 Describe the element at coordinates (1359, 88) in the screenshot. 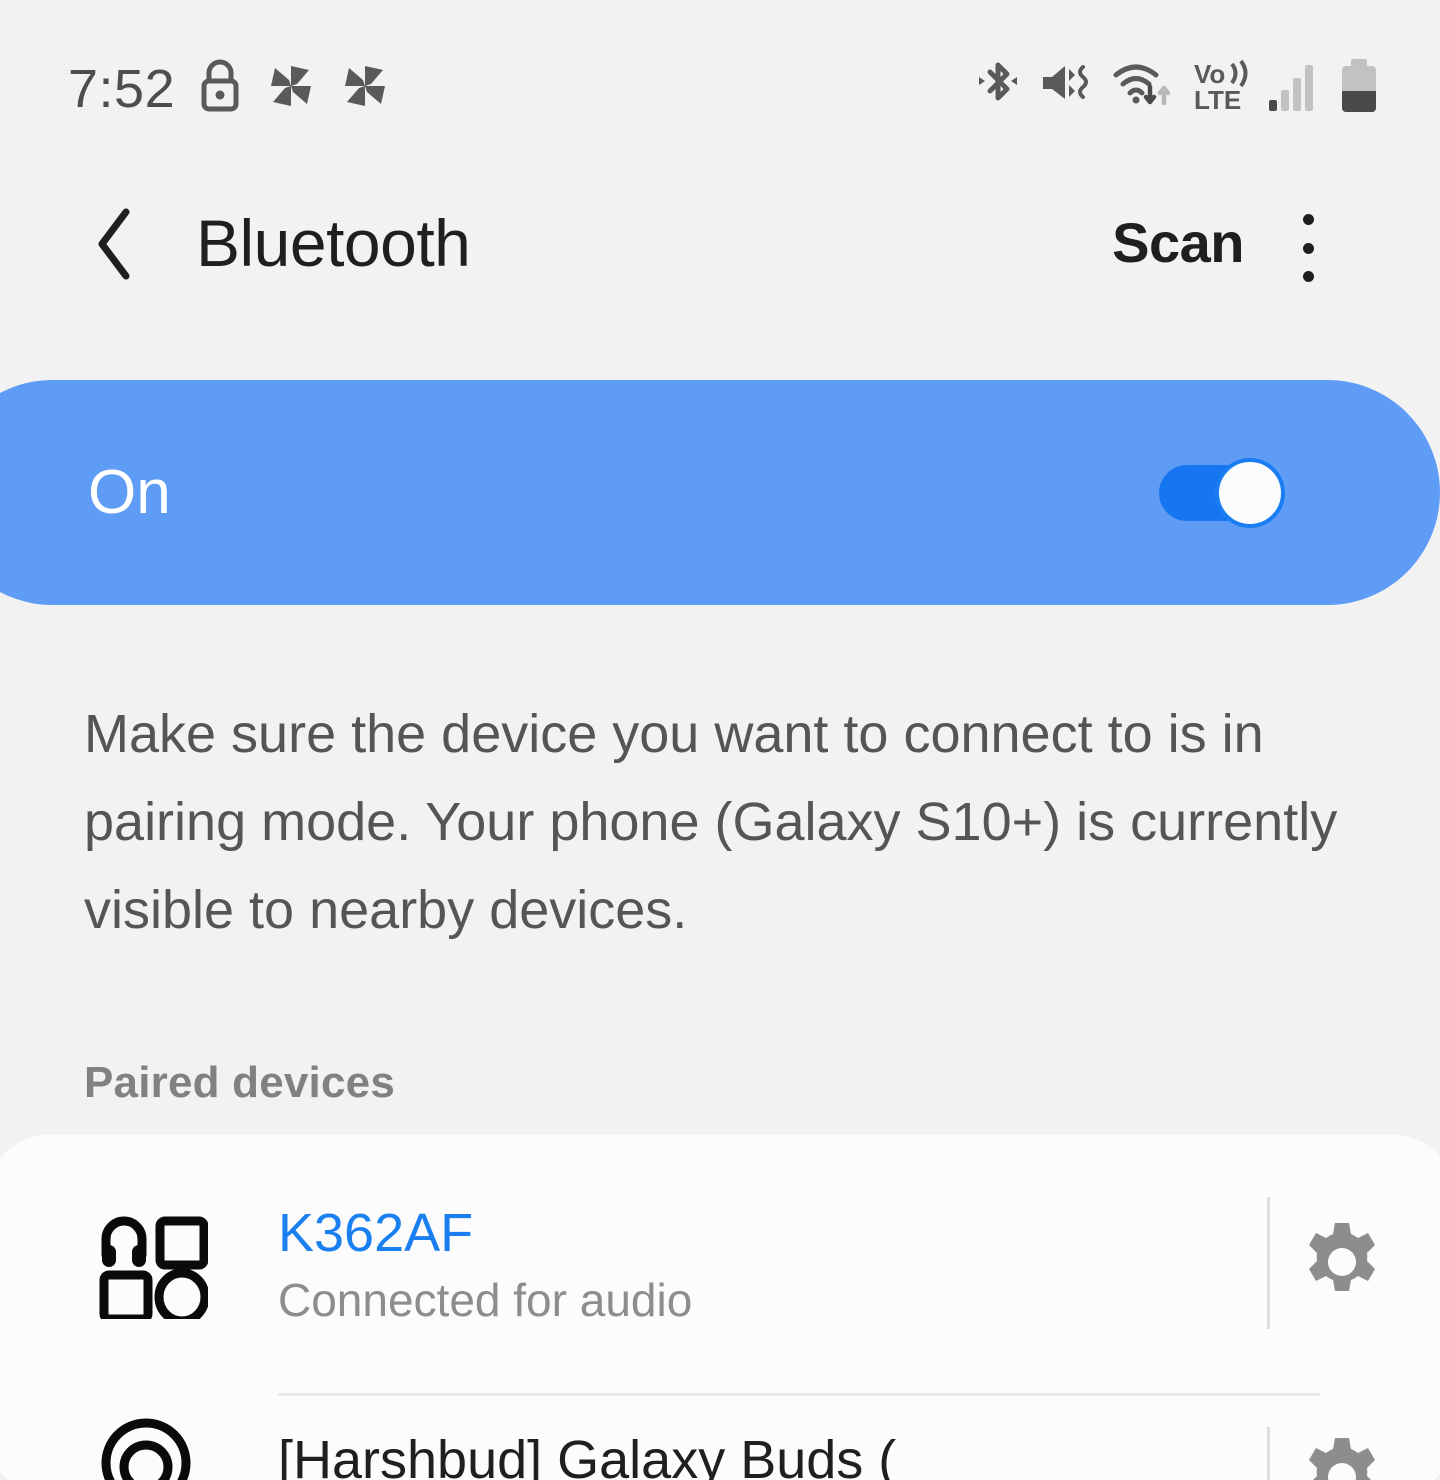

I see `battery-icon` at that location.